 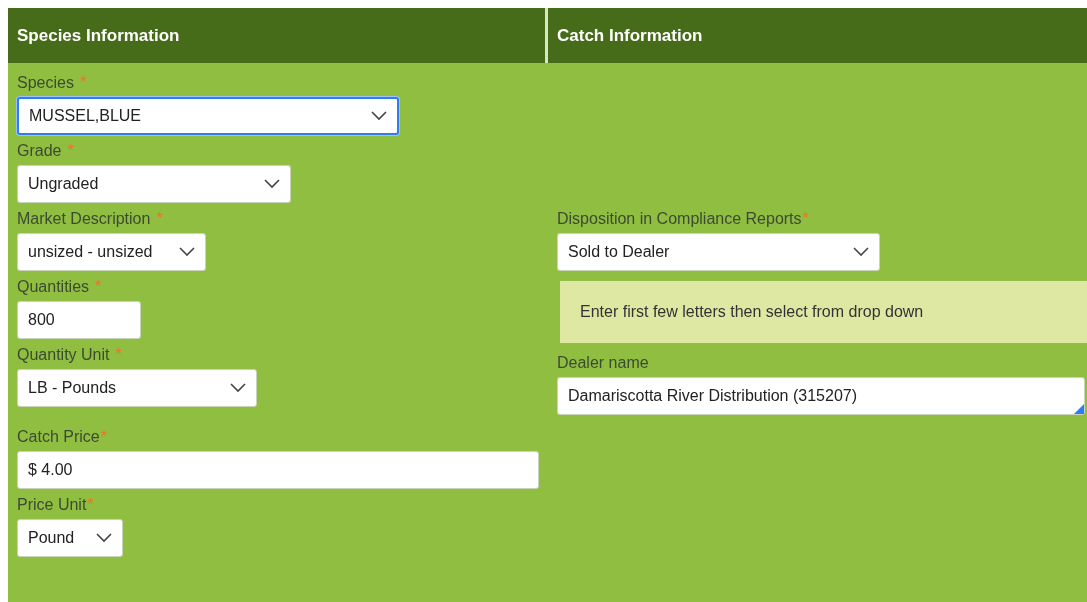 What do you see at coordinates (718, 252) in the screenshot?
I see `dropdown-field: Sold to Dealer` at bounding box center [718, 252].